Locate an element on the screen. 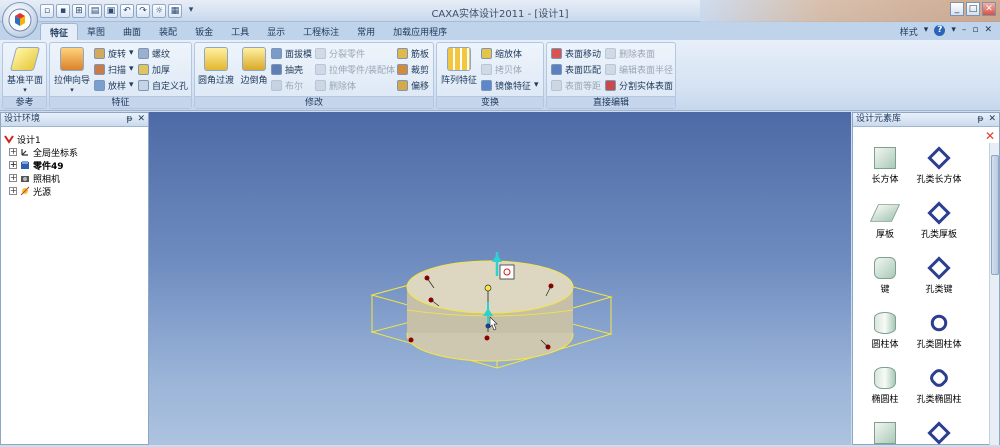 The height and width of the screenshot is (447, 1000). tab-tools: 工具 is located at coordinates (240, 31).